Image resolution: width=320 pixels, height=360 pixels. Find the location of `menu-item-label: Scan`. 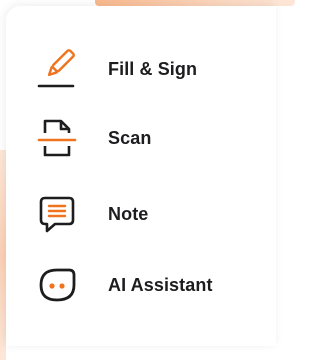

menu-item-label: Scan is located at coordinates (130, 137).